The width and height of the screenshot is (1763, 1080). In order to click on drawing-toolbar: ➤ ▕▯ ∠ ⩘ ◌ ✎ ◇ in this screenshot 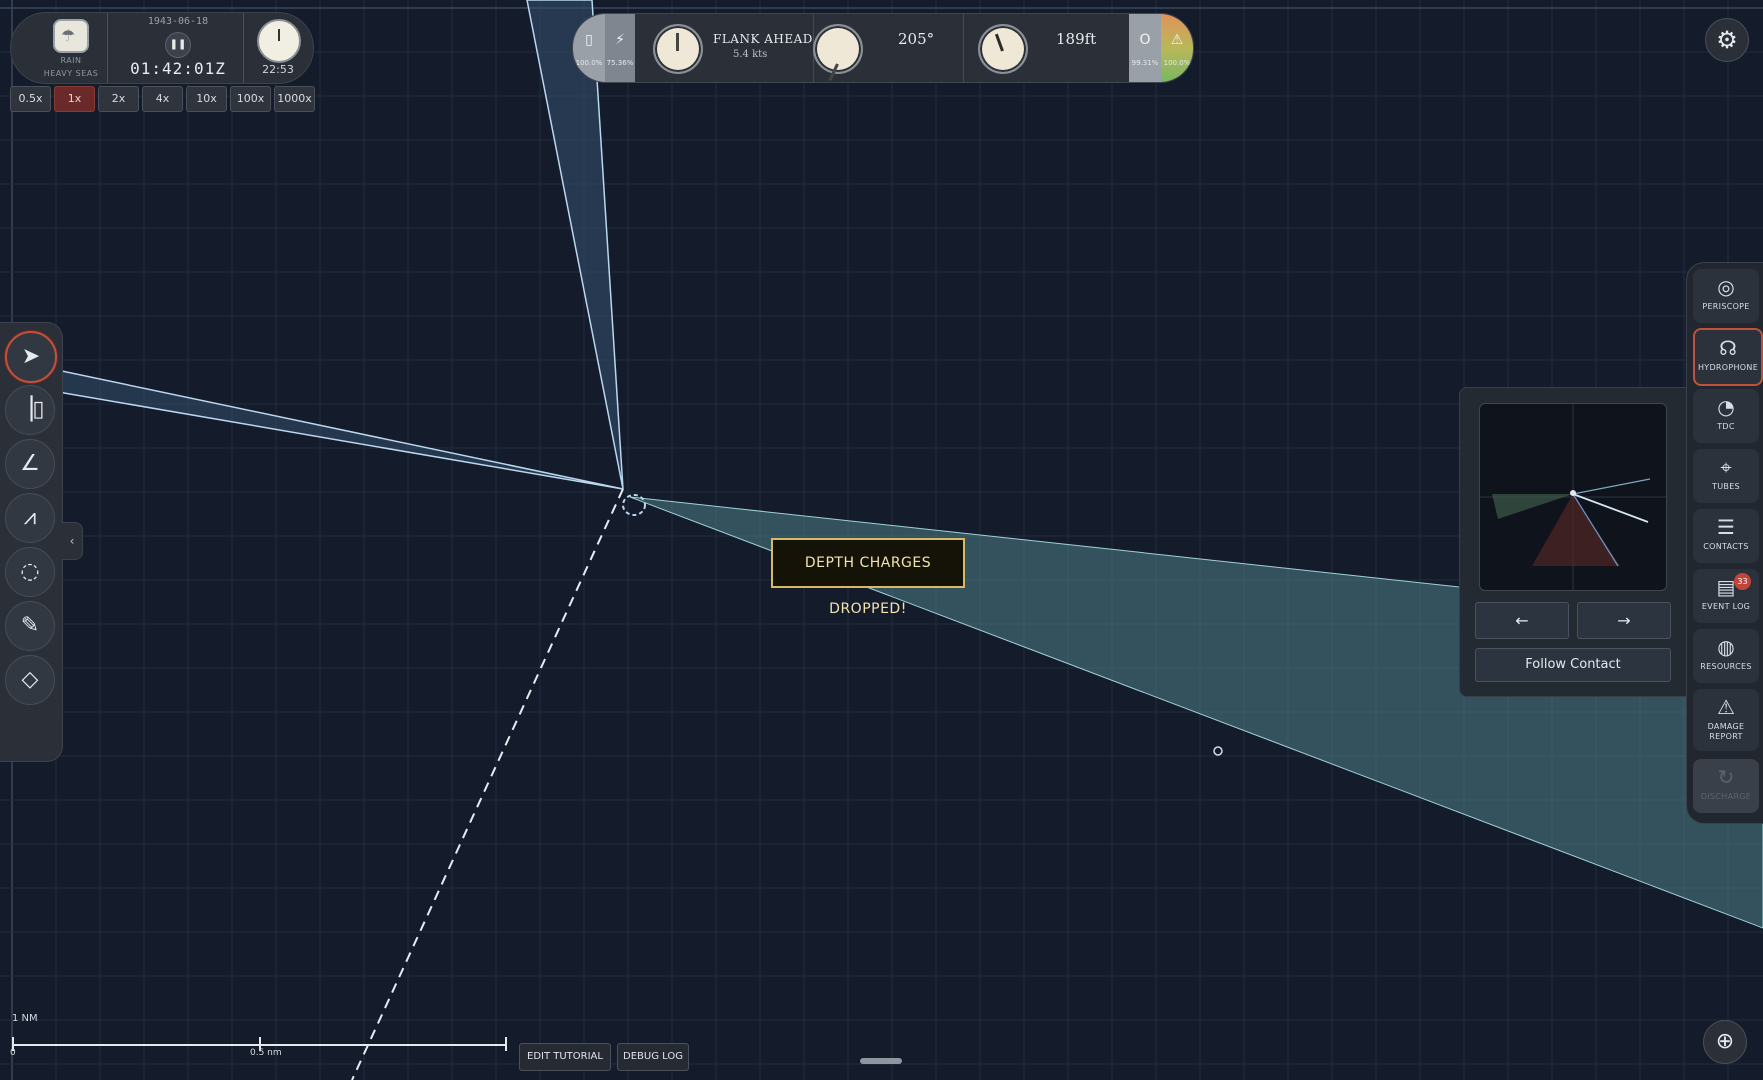, I will do `click(31, 542)`.